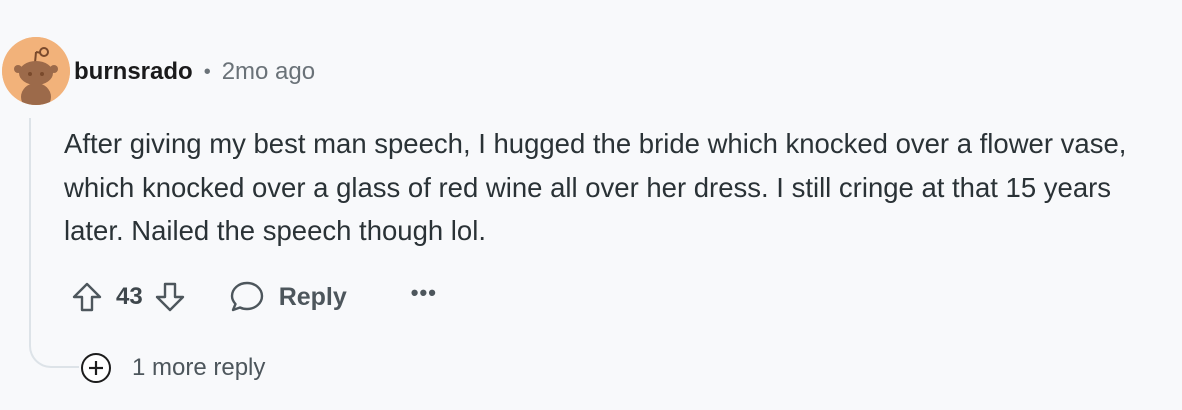 This screenshot has height=410, width=1182. Describe the element at coordinates (133, 72) in the screenshot. I see `username: burnsrado` at that location.